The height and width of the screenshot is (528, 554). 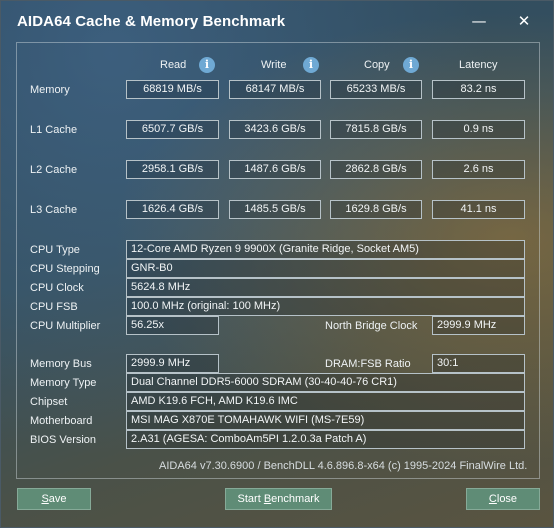 What do you see at coordinates (54, 307) in the screenshot?
I see `cpu-fsb-label: CPU FSB` at bounding box center [54, 307].